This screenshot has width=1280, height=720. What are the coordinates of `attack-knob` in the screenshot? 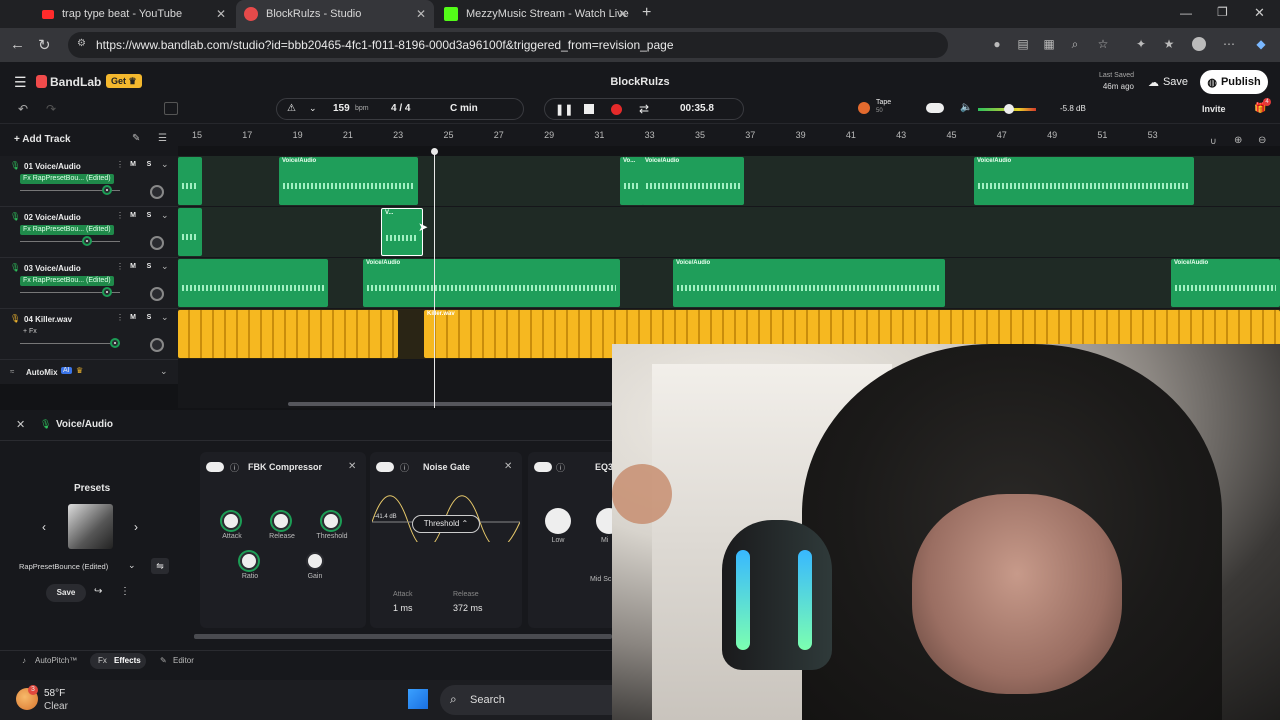 It's located at (231, 521).